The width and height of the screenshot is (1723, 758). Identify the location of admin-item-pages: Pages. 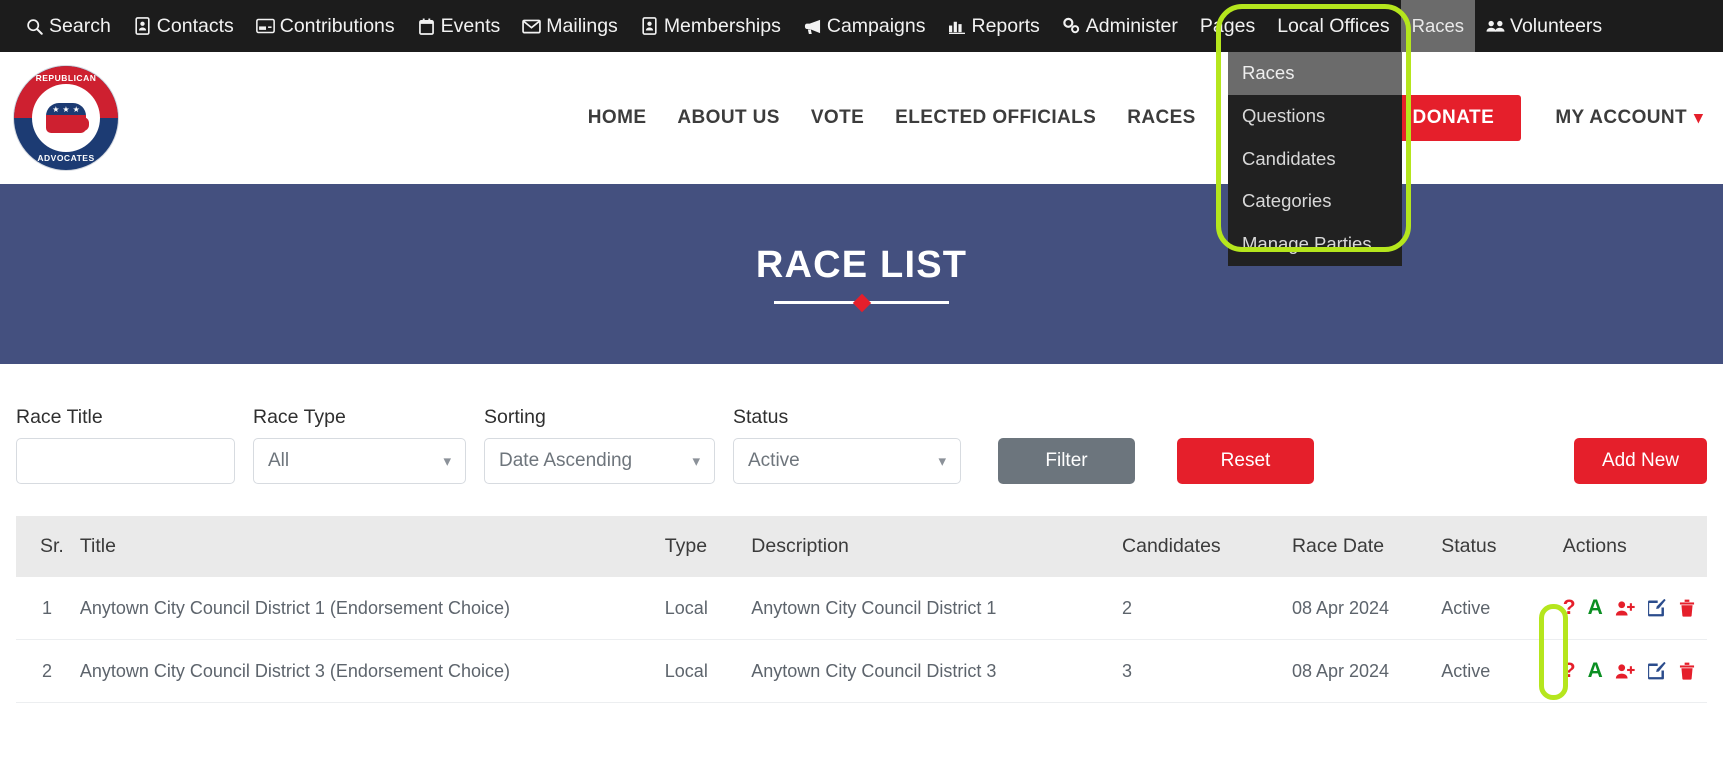
(1227, 26).